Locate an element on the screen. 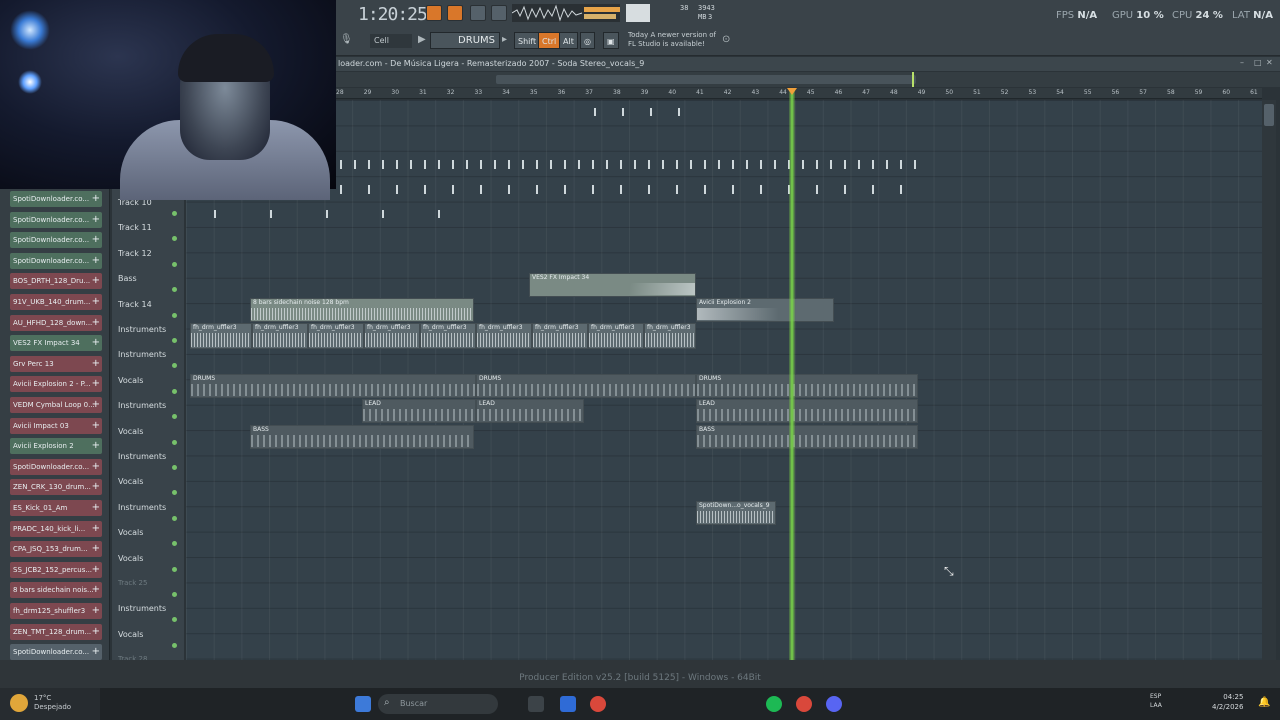 The width and height of the screenshot is (1280, 720). discord-icon is located at coordinates (834, 704).